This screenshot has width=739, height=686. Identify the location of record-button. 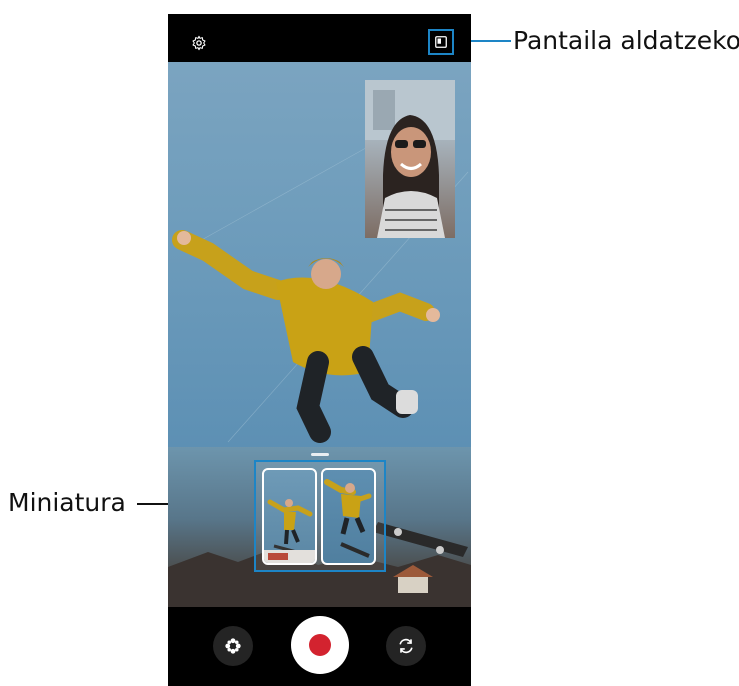
(320, 645).